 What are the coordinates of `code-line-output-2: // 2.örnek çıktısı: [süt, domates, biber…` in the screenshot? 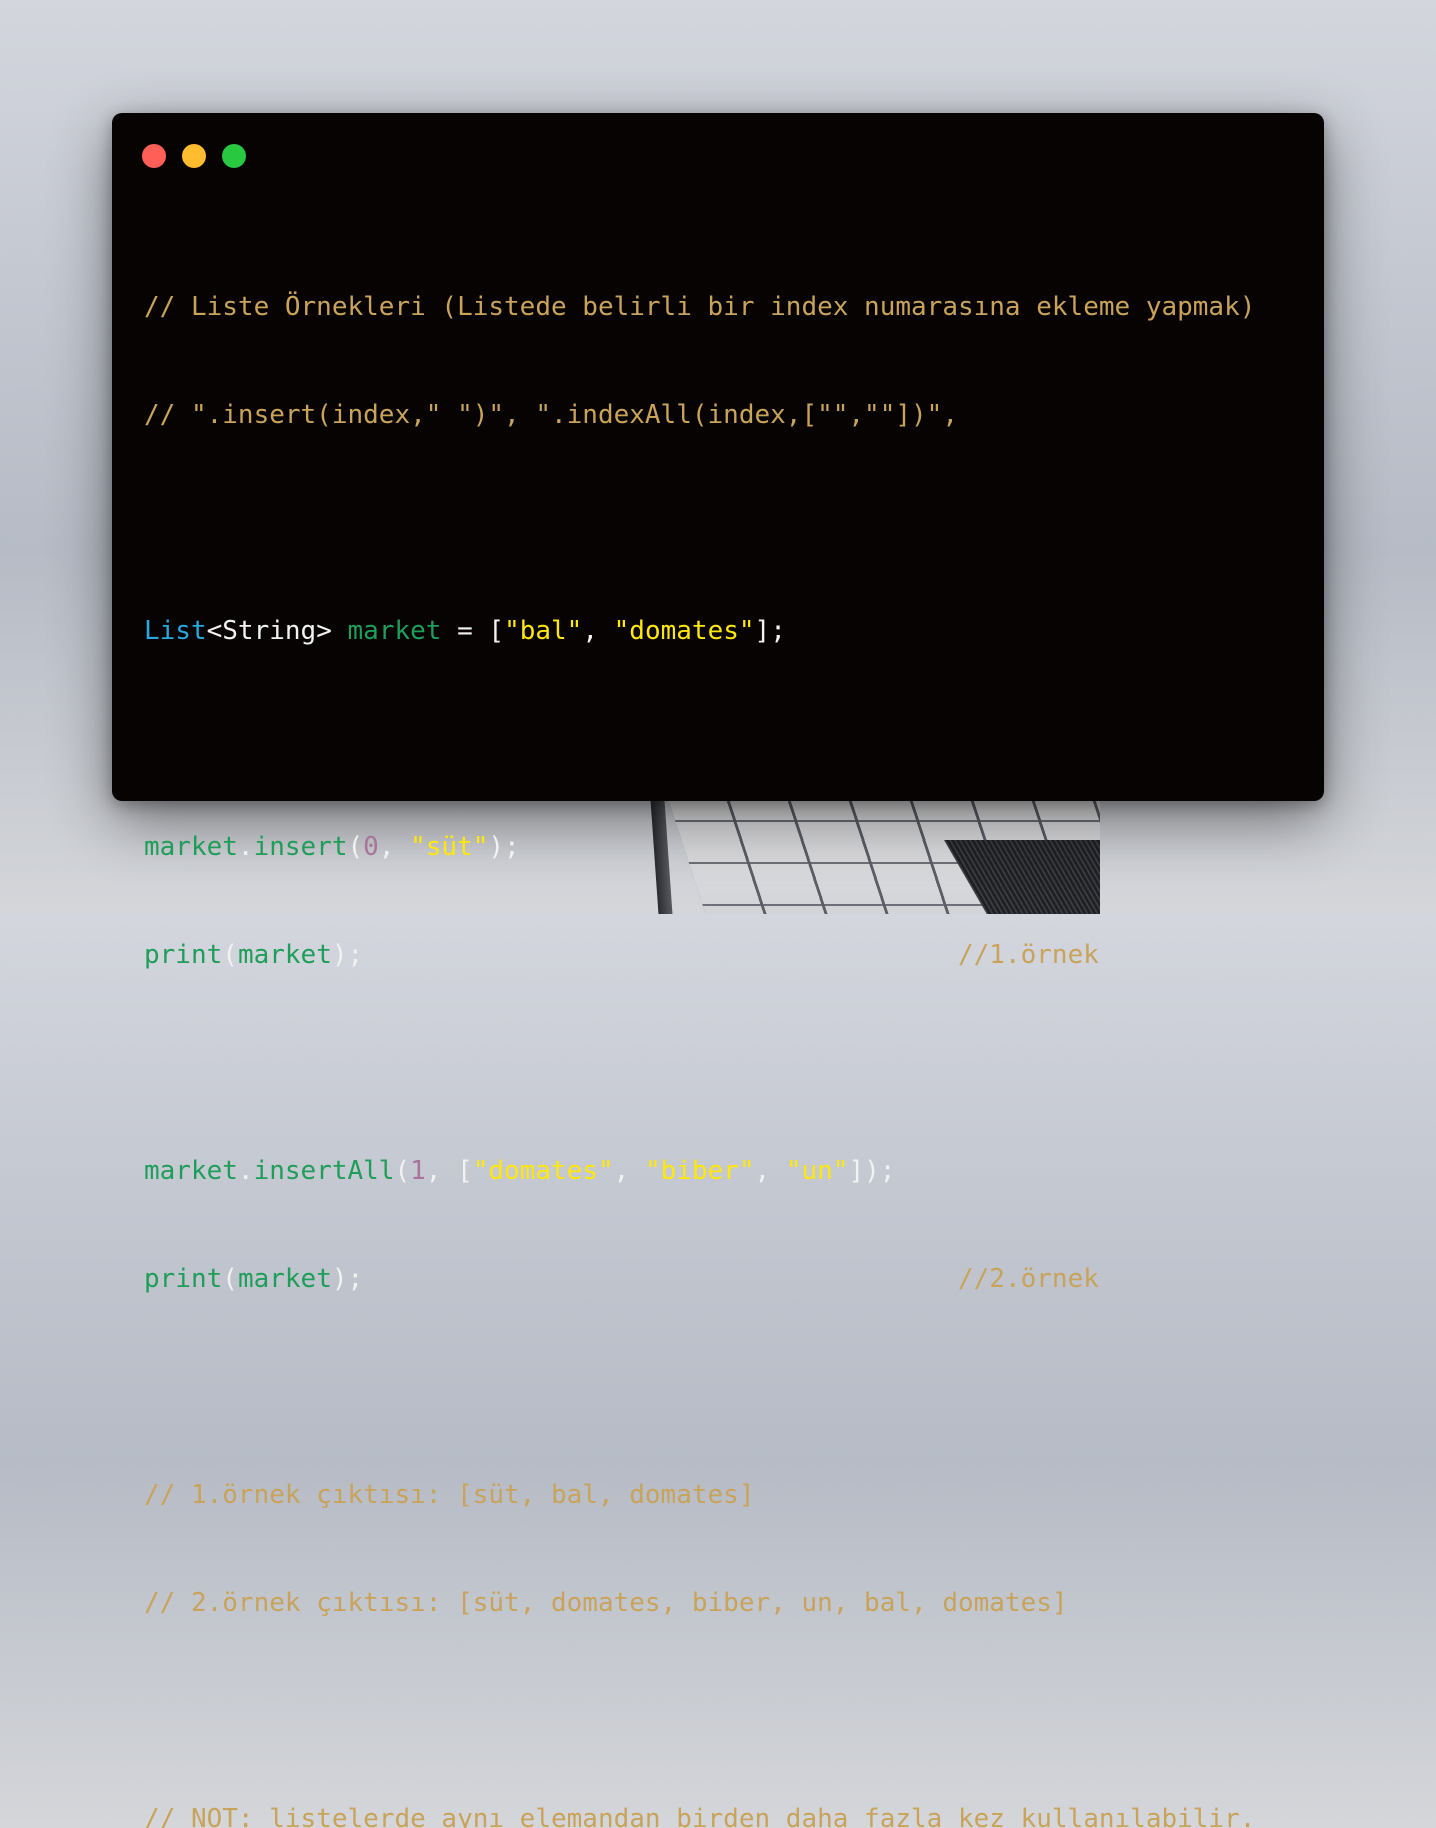 It's located at (606, 1603).